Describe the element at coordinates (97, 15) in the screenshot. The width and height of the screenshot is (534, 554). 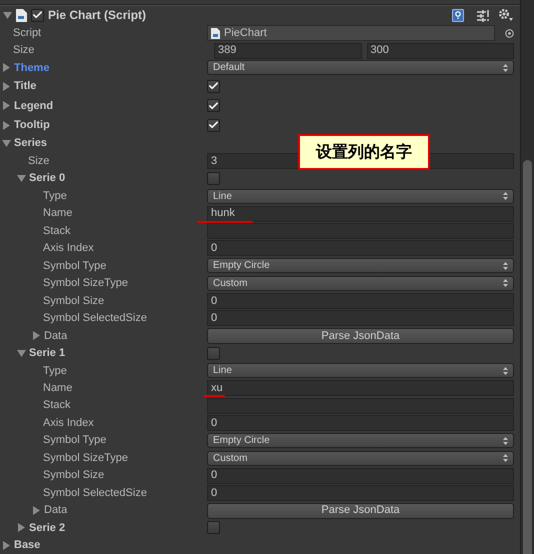
I see `component-title: Pie Chart (Script)` at that location.